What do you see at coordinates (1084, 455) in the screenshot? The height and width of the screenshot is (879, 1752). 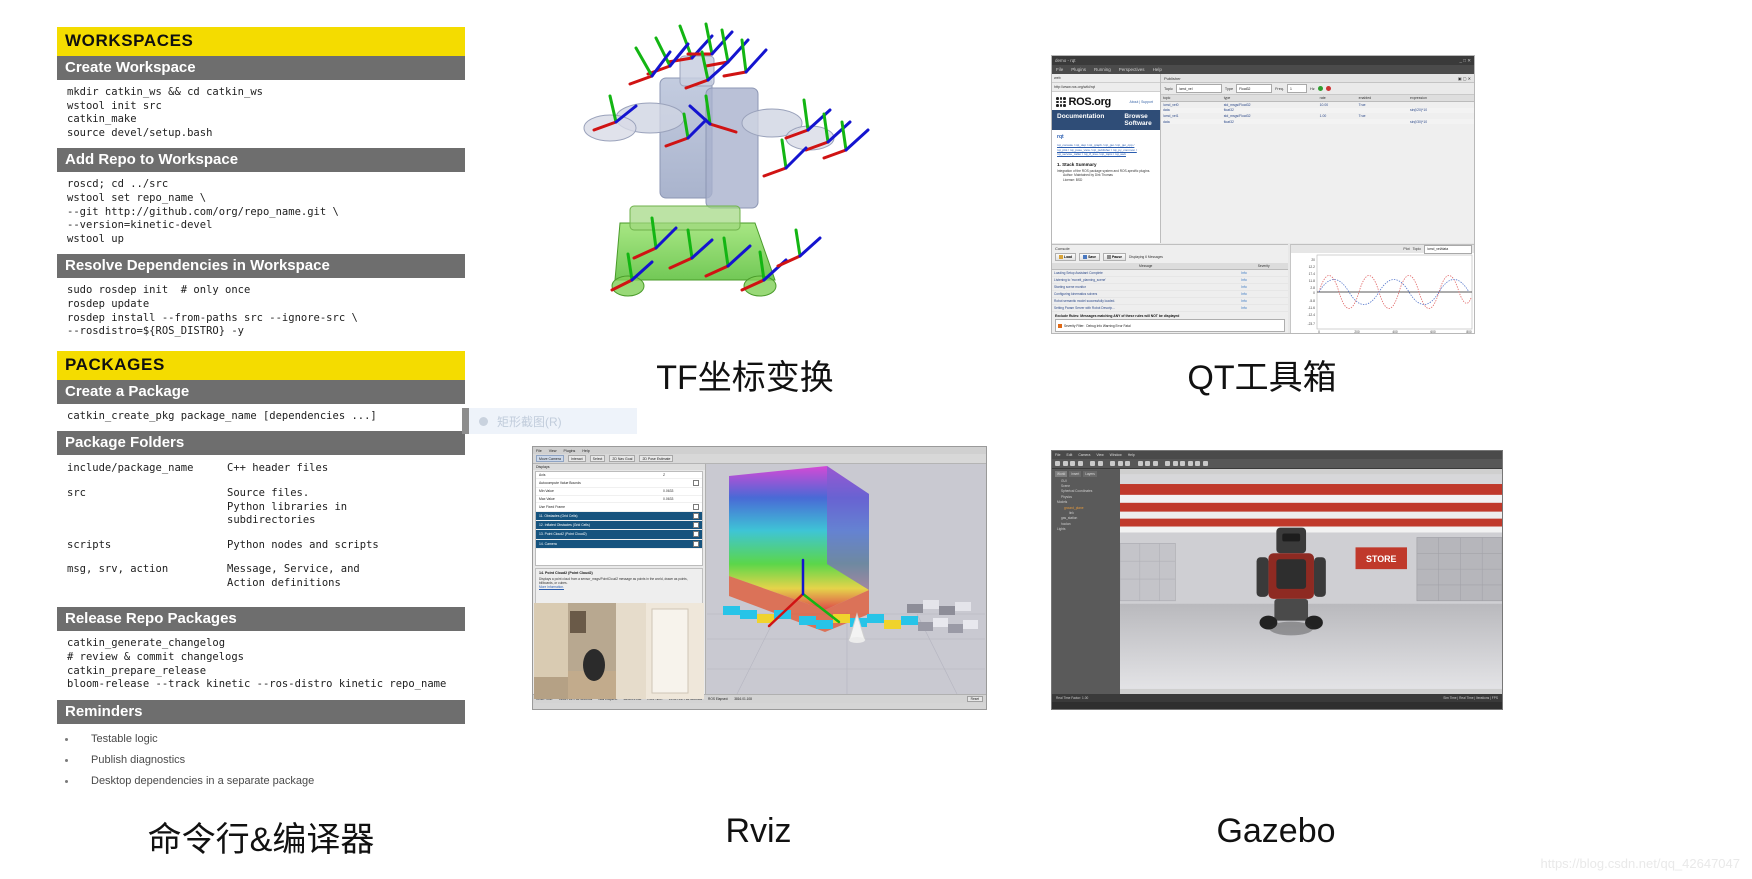 I see `menu-camera: Camera` at bounding box center [1084, 455].